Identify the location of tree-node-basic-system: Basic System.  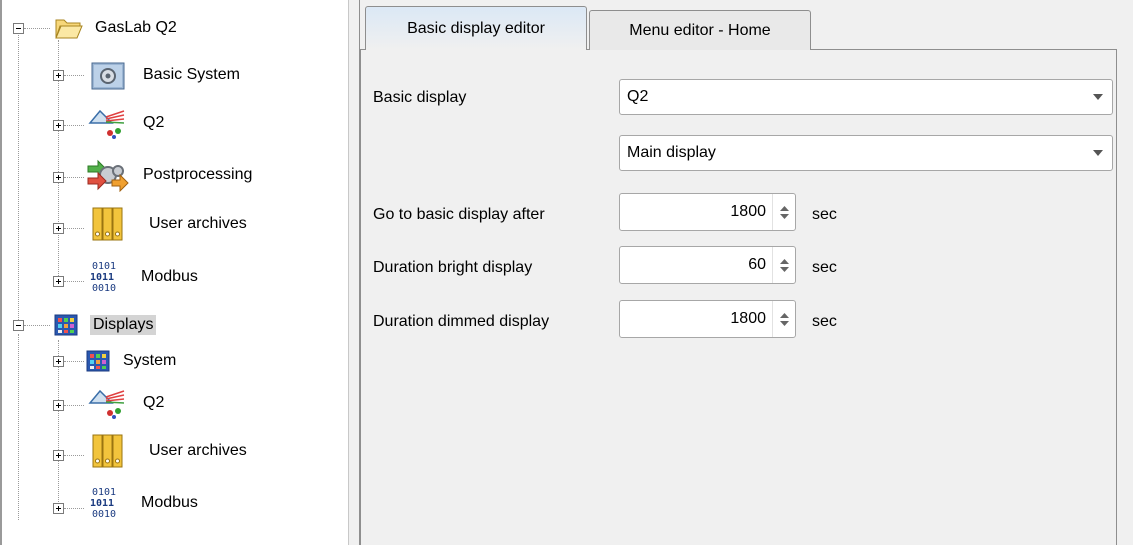
(166, 76).